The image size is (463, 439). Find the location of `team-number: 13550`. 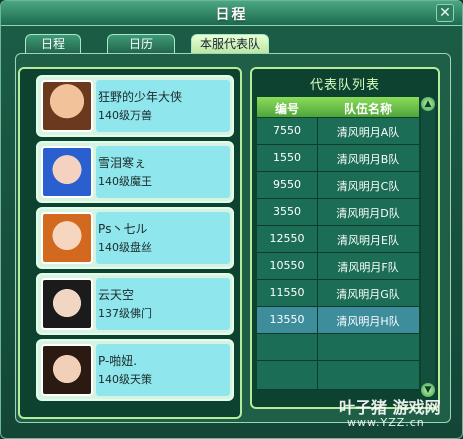

team-number: 13550 is located at coordinates (287, 319).